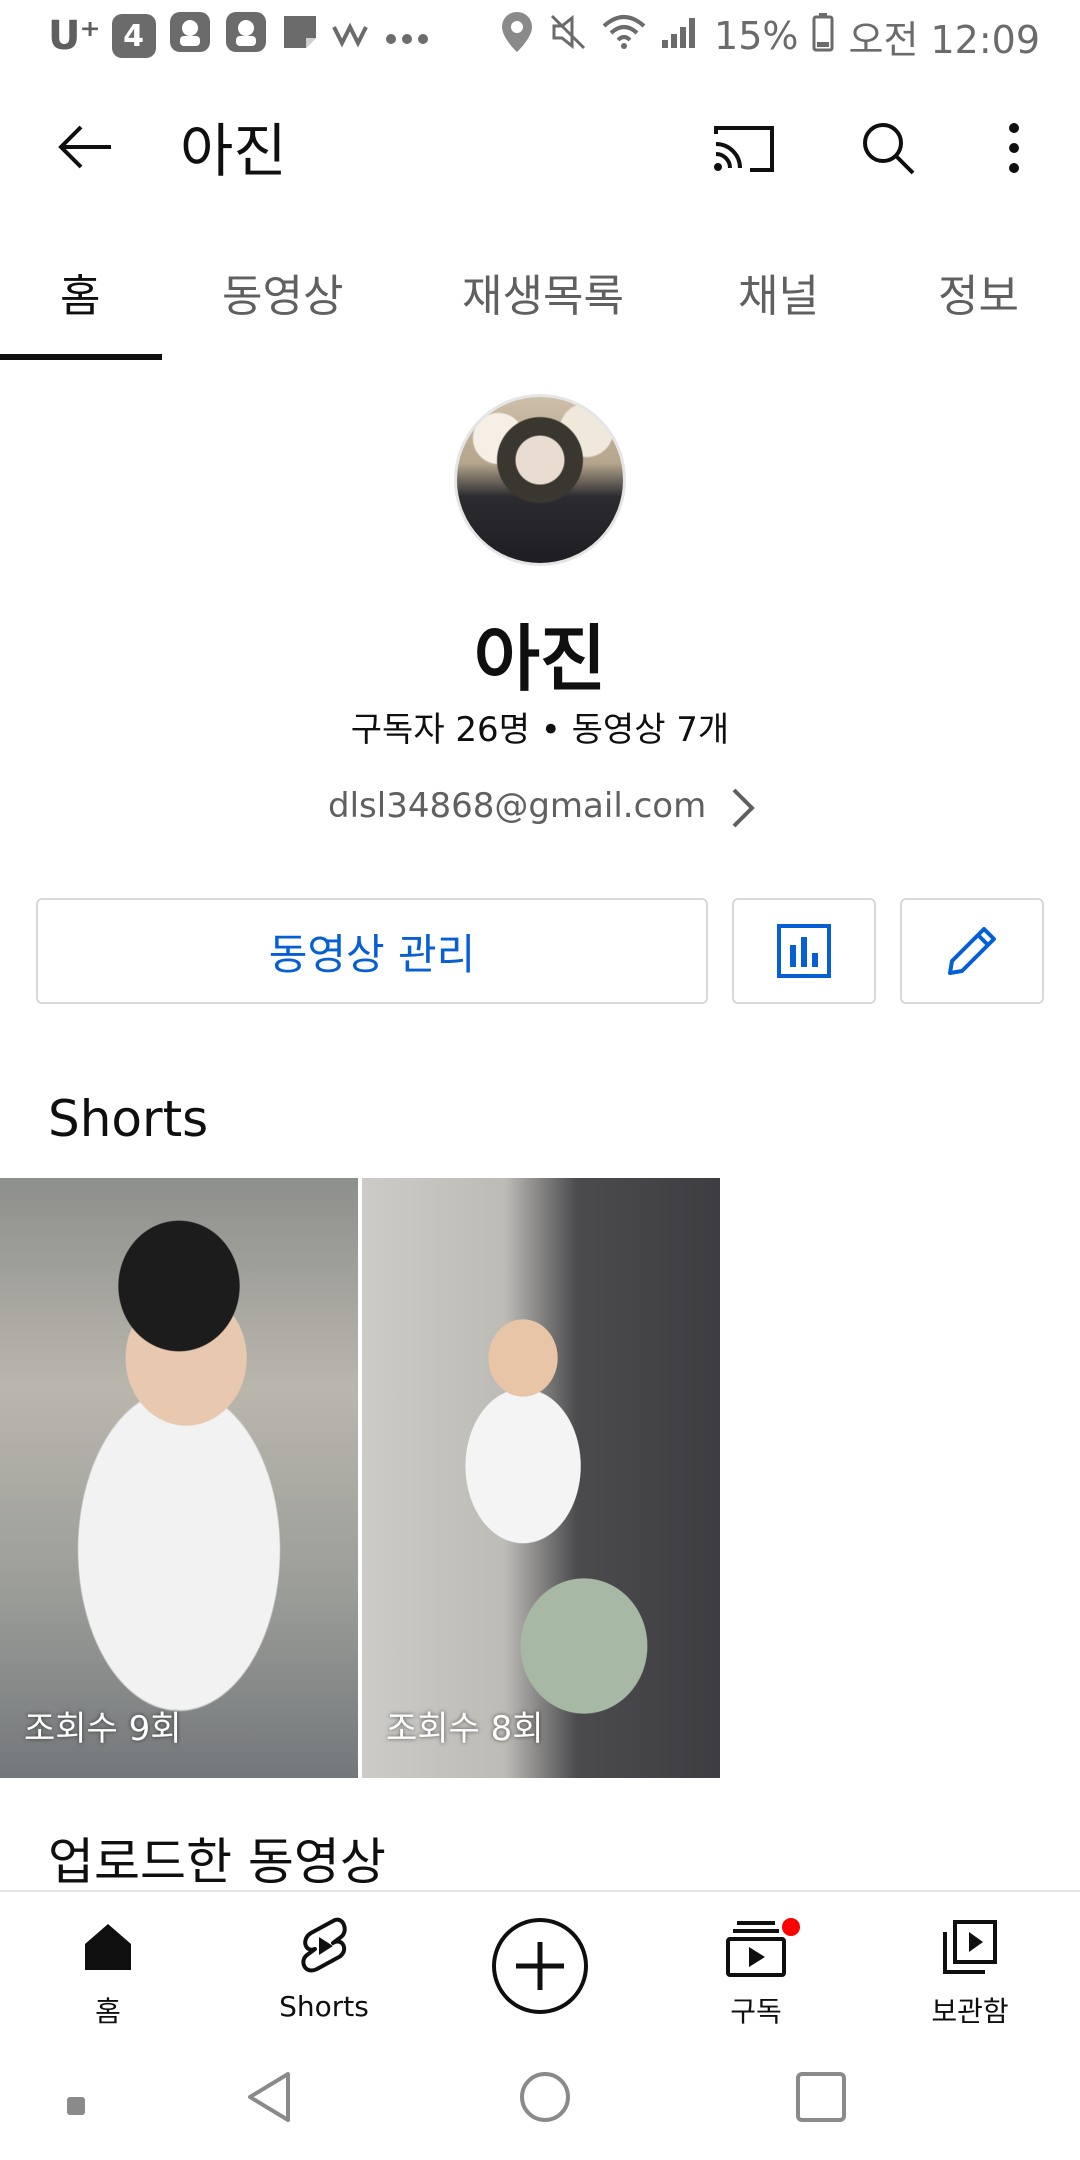 This screenshot has height=2160, width=1080. Describe the element at coordinates (407, 36) in the screenshot. I see `more-notifications-icon` at that location.